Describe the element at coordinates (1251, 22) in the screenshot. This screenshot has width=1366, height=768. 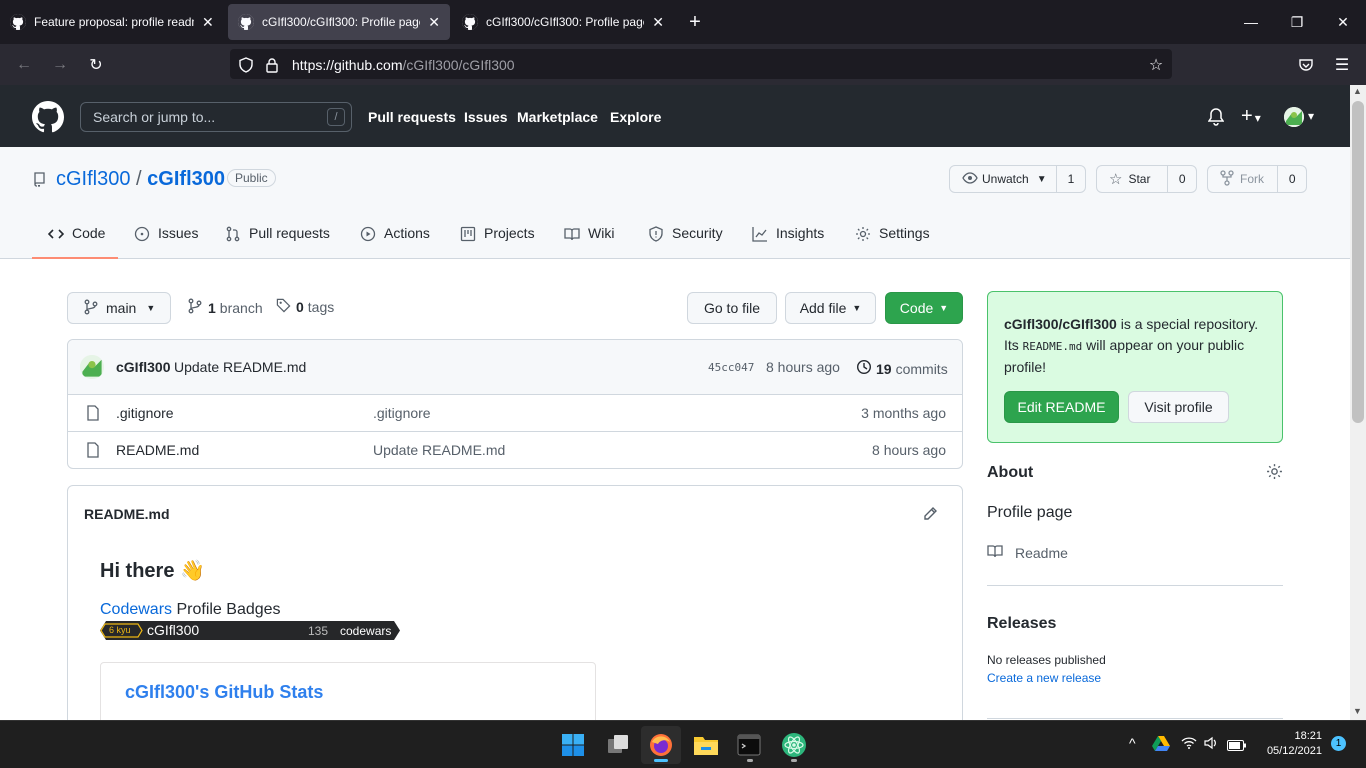
I see `minimize-button: —` at that location.